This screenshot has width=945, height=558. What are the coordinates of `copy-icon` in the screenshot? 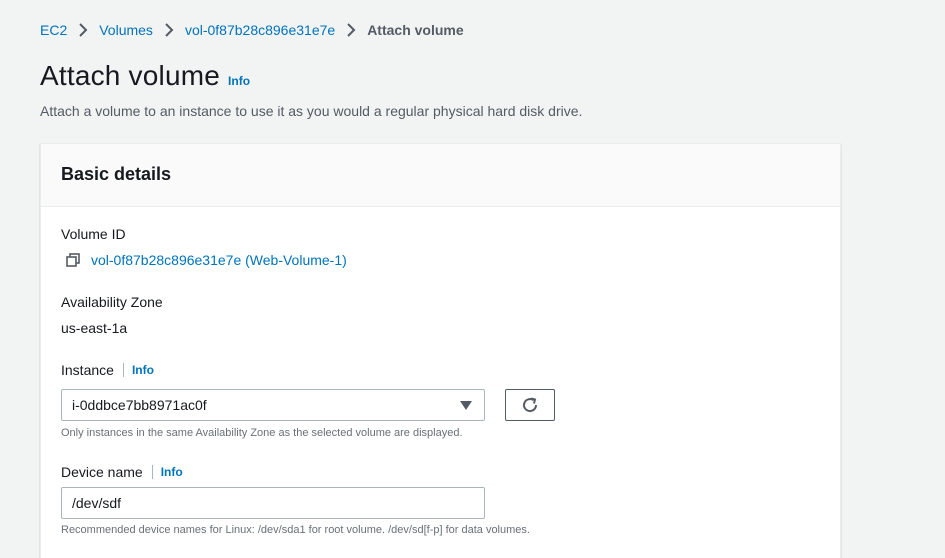 It's located at (73, 260).